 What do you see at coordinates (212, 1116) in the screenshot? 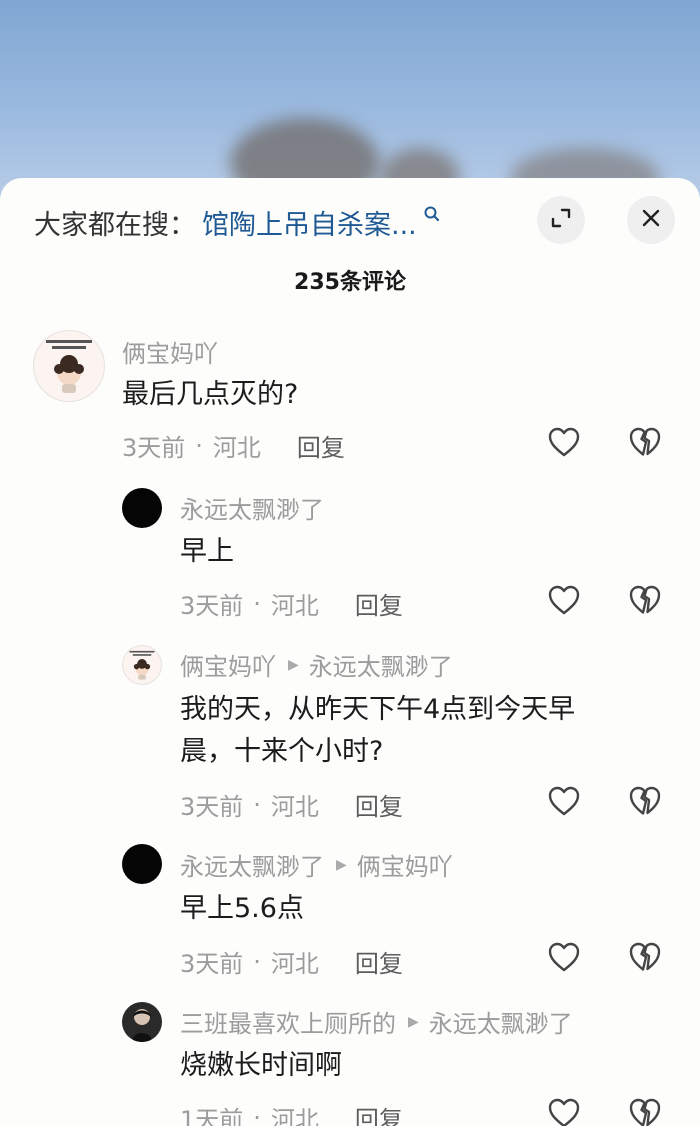
I see `comment-time: 1天前` at bounding box center [212, 1116].